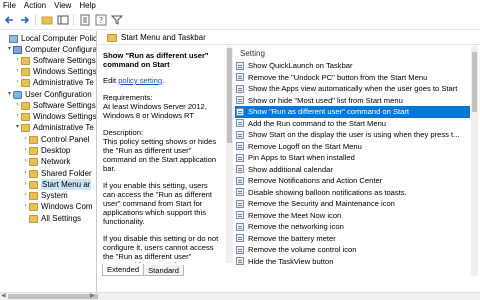 The width and height of the screenshot is (480, 300). Describe the element at coordinates (352, 170) in the screenshot. I see `setting-row: Show additional calendar` at that location.